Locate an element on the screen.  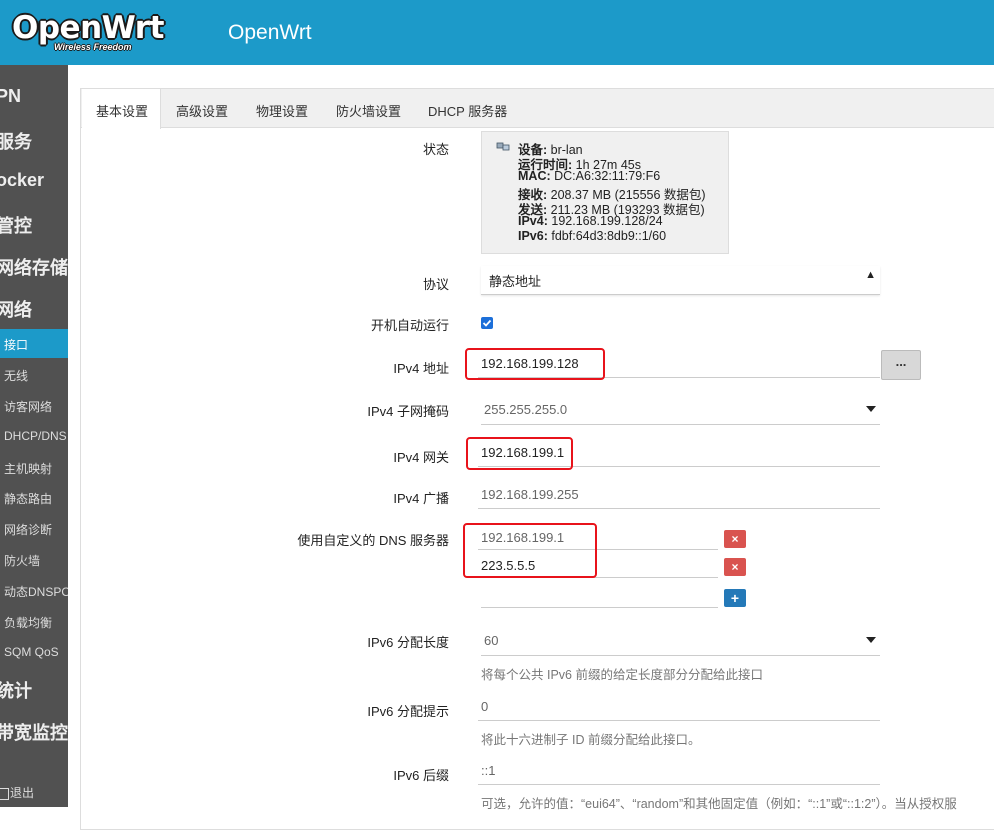
sidebar-item-sqm: SQM QoS is located at coordinates (31, 652).